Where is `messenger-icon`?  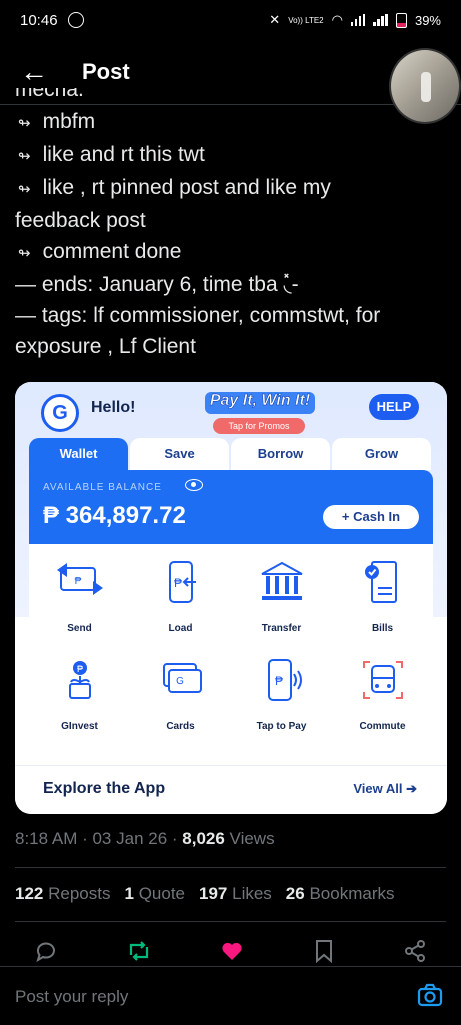 messenger-icon is located at coordinates (75, 20).